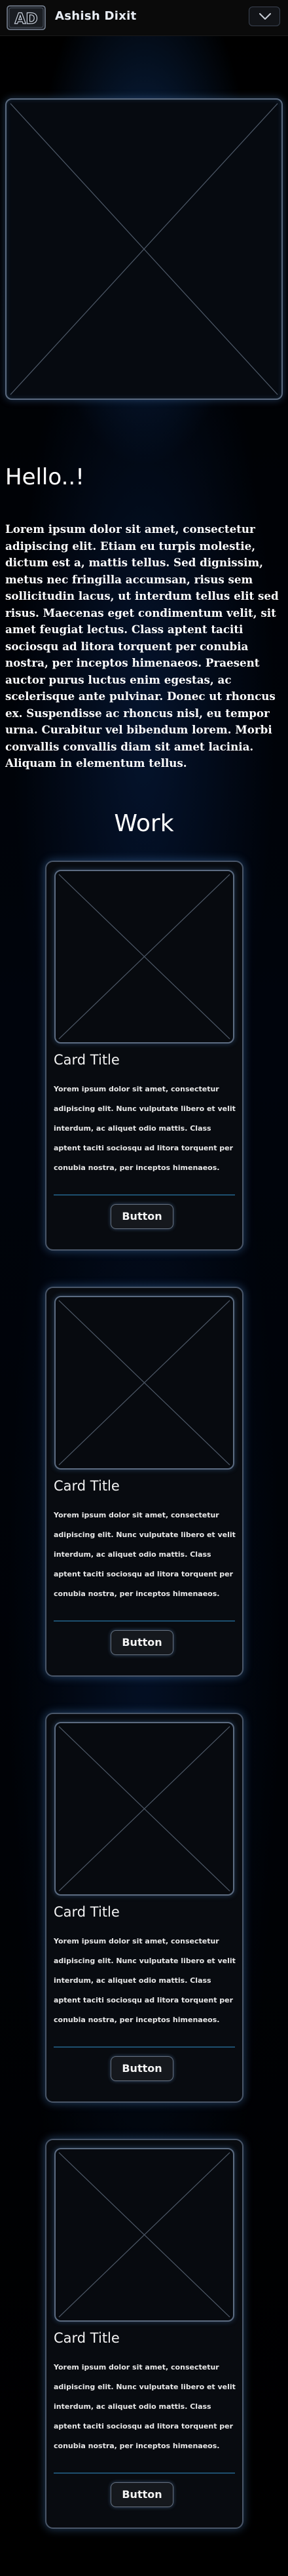 The height and width of the screenshot is (2576, 288). I want to click on work-heading: Work, so click(144, 823).